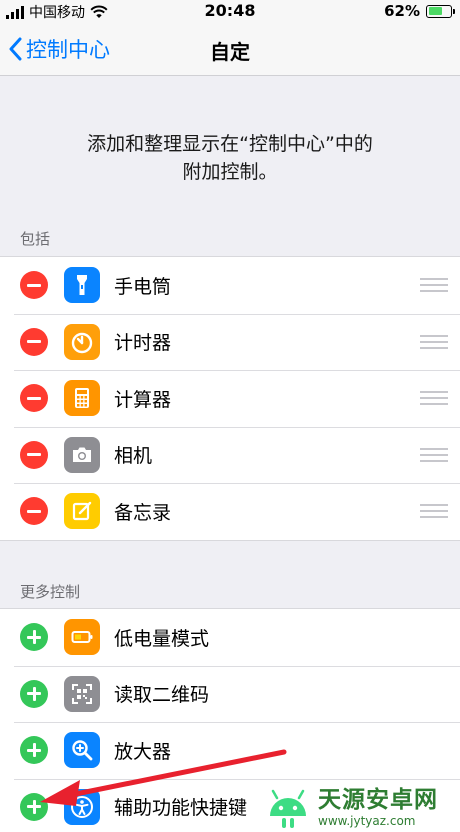 Image resolution: width=460 pixels, height=832 pixels. I want to click on description-text: 添加和整理显示在“控制中心”中的 附加控制。, so click(230, 158).